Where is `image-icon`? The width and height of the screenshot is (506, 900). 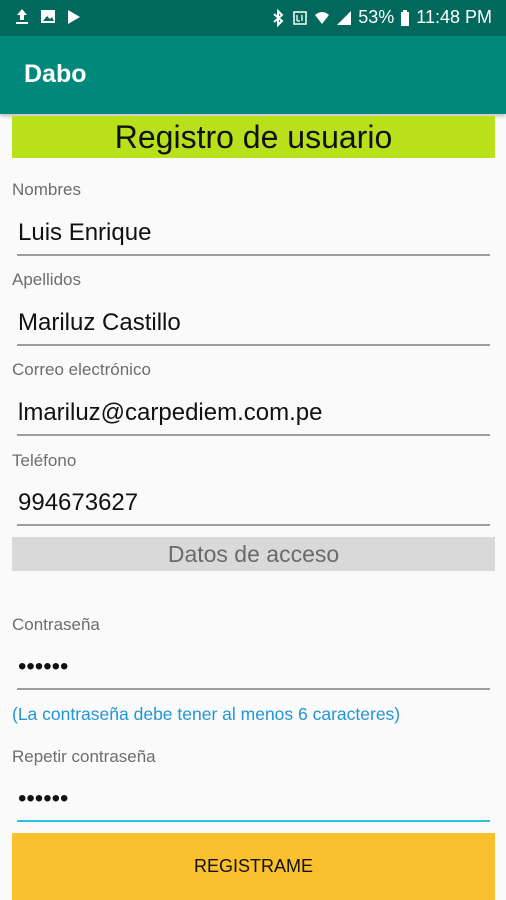
image-icon is located at coordinates (48, 16).